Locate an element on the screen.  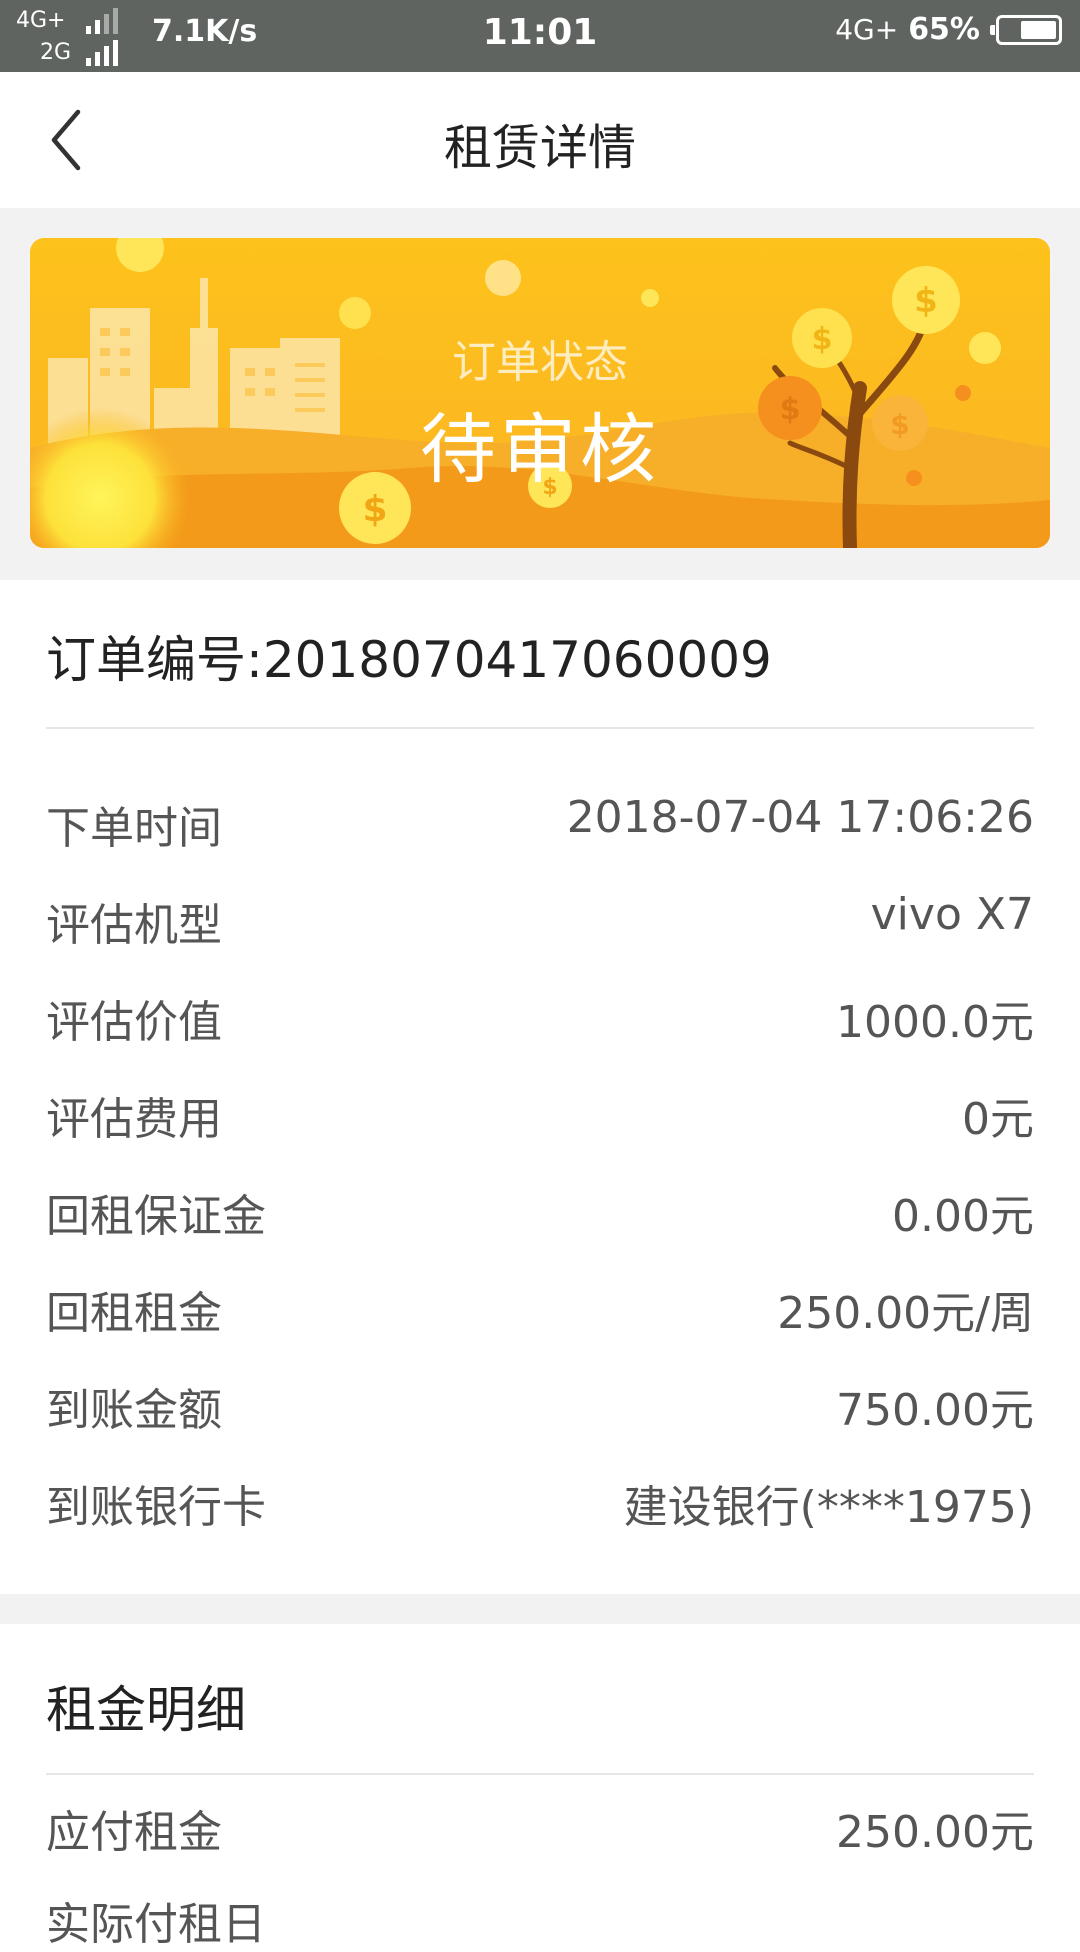
detail-value: 0.00元 is located at coordinates (963, 1216).